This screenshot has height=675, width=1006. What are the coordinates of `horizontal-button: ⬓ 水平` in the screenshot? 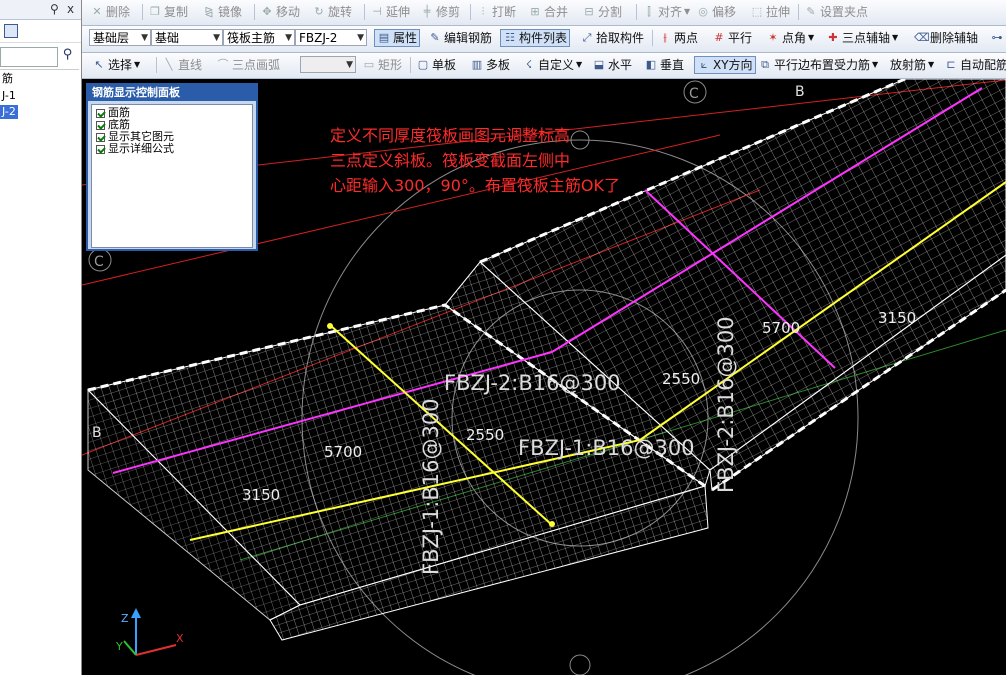 It's located at (612, 65).